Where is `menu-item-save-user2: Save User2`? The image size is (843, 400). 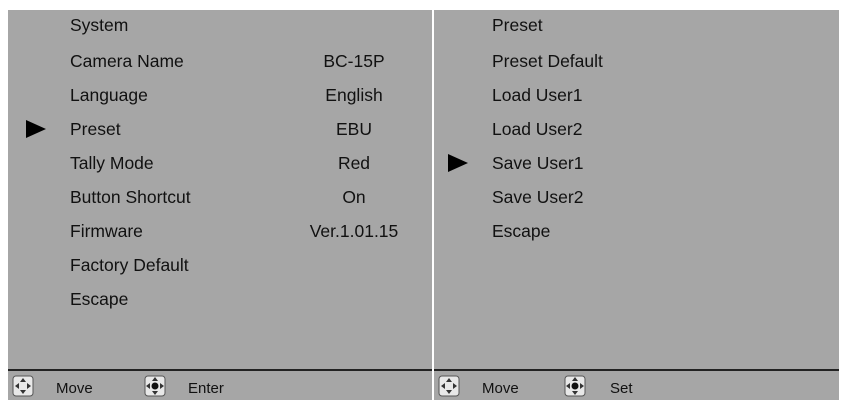 menu-item-save-user2: Save User2 is located at coordinates (636, 197).